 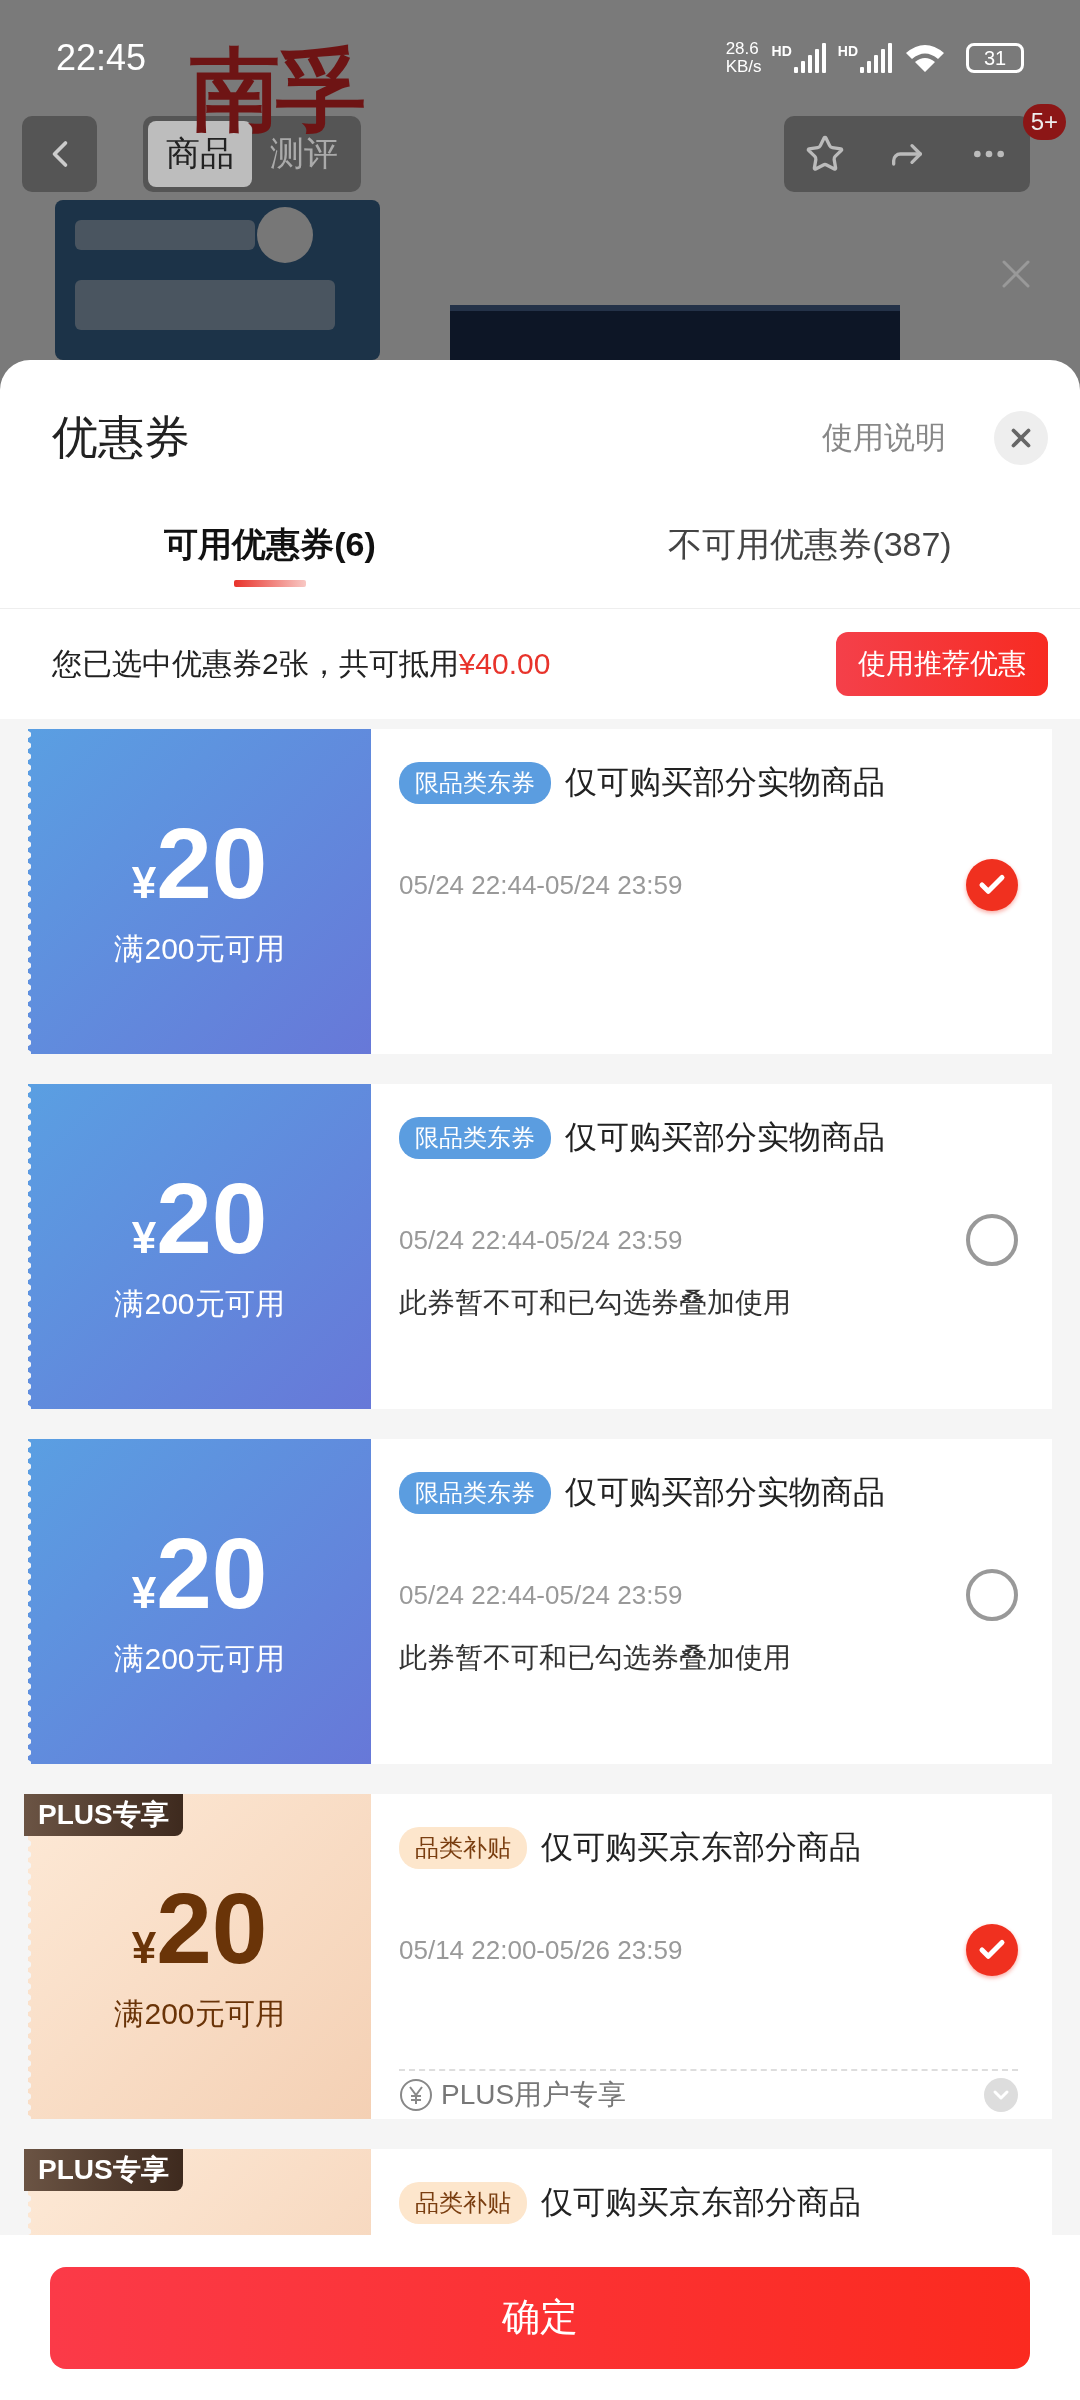 I want to click on message-badge: 5+, so click(x=1044, y=122).